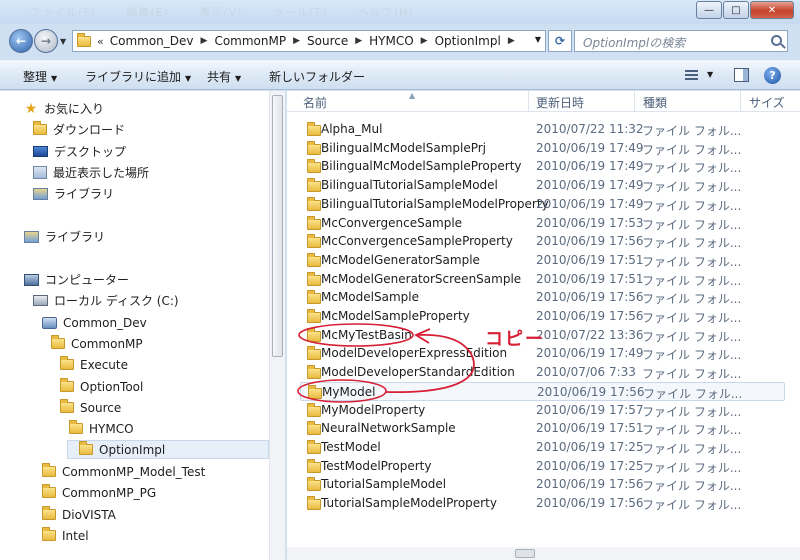 The height and width of the screenshot is (560, 800). Describe the element at coordinates (655, 102) in the screenshot. I see `column-header-type: 種類` at that location.